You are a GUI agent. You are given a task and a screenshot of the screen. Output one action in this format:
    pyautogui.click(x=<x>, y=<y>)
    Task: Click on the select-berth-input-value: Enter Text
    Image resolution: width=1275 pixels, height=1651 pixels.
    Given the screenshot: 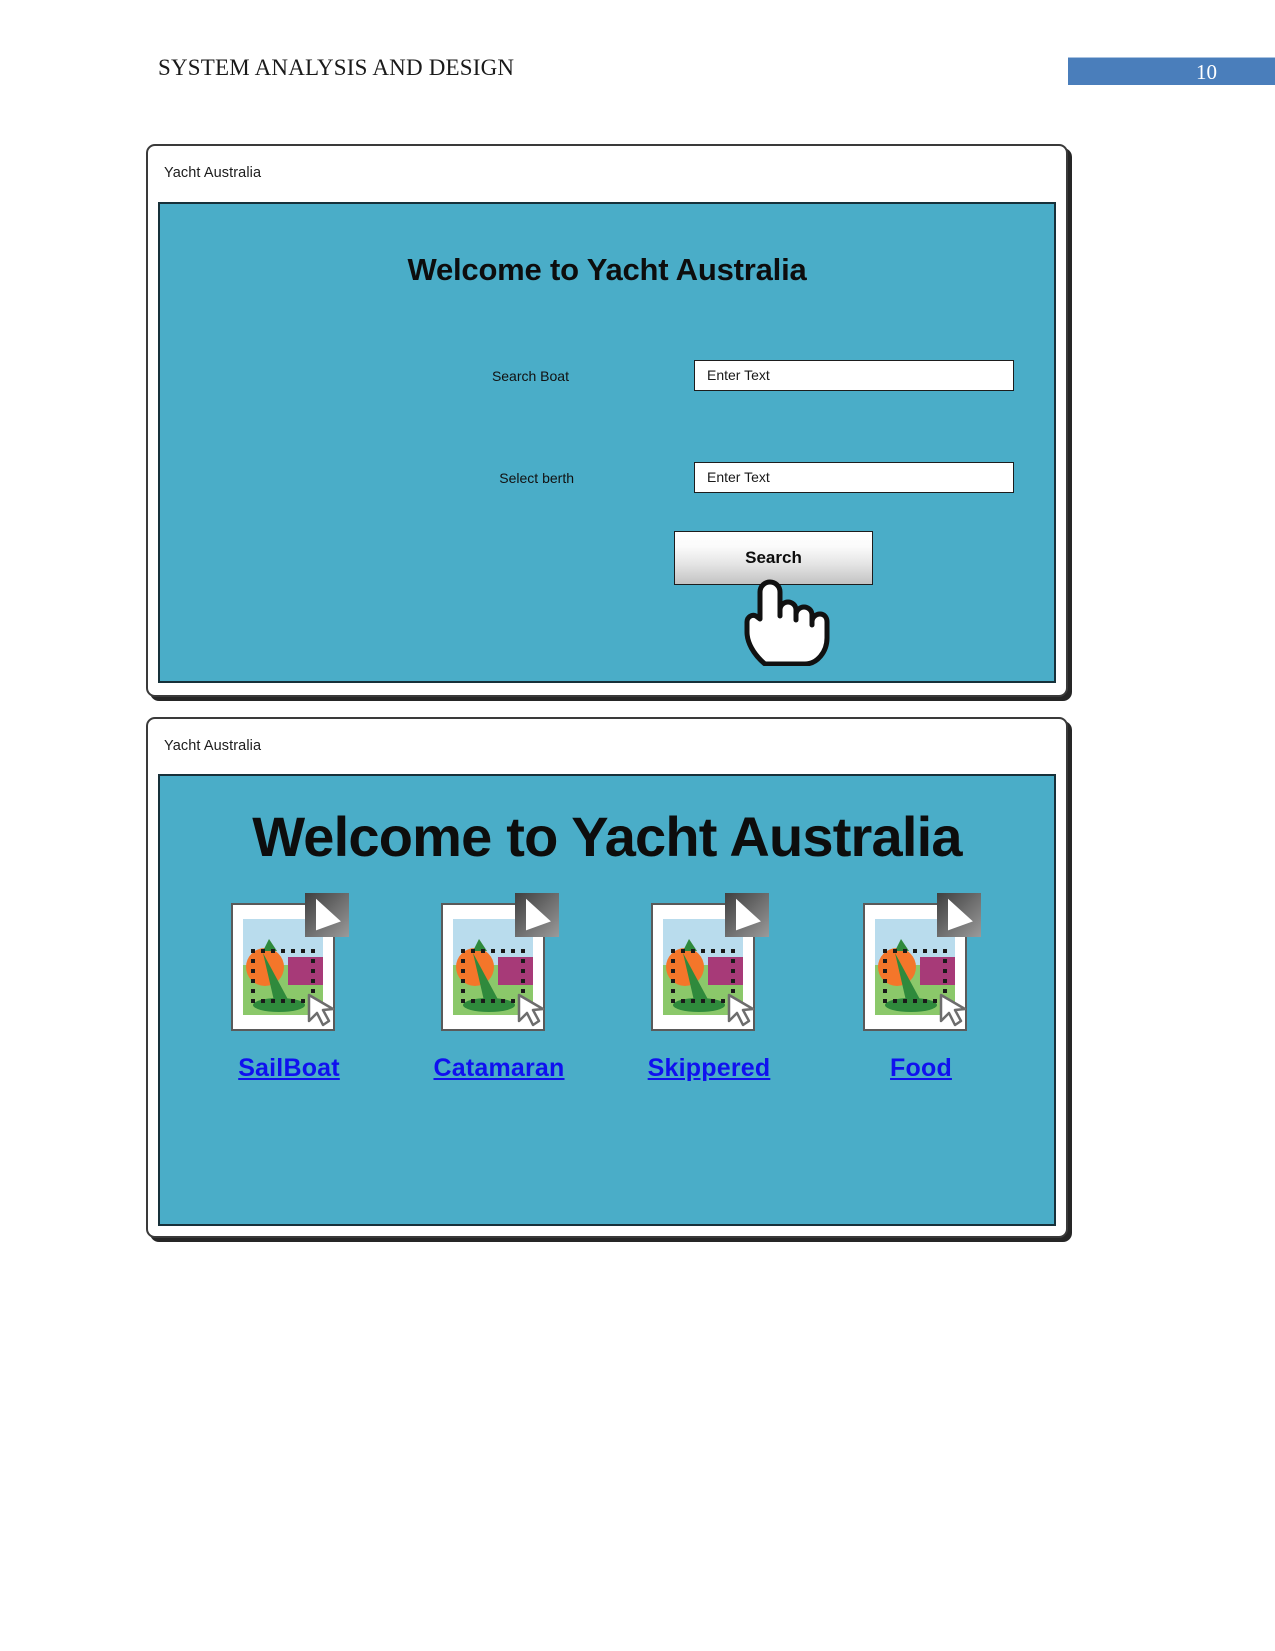 What is the action you would take?
    pyautogui.click(x=738, y=477)
    